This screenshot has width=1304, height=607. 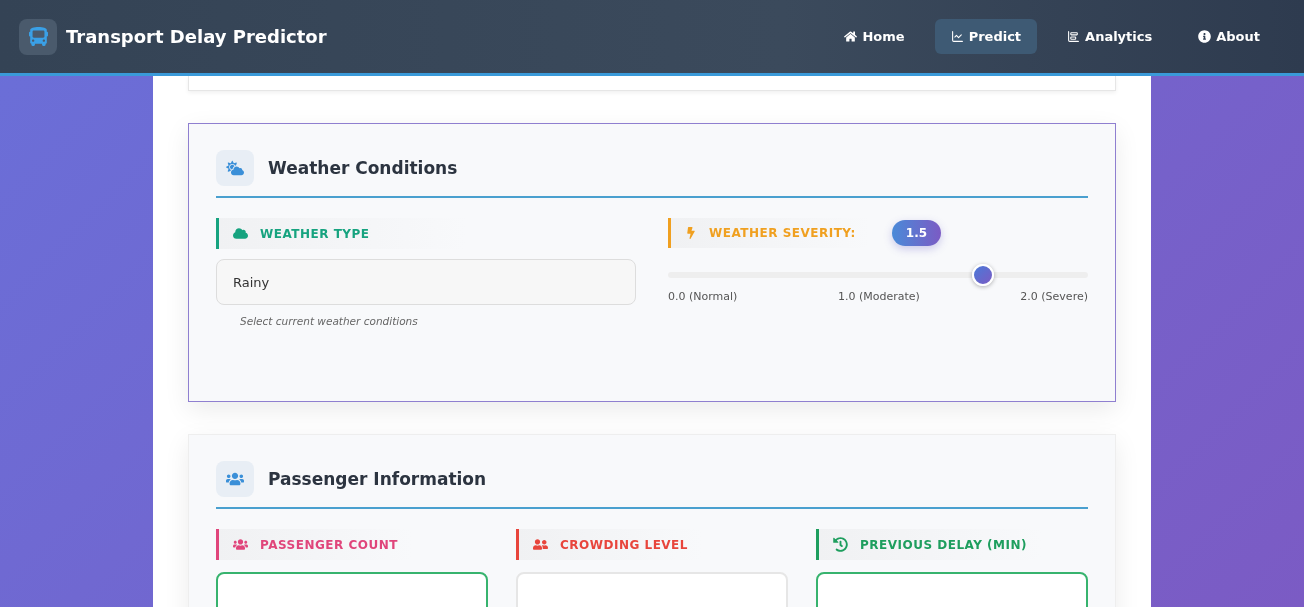 I want to click on cloud-icon, so click(x=240, y=233).